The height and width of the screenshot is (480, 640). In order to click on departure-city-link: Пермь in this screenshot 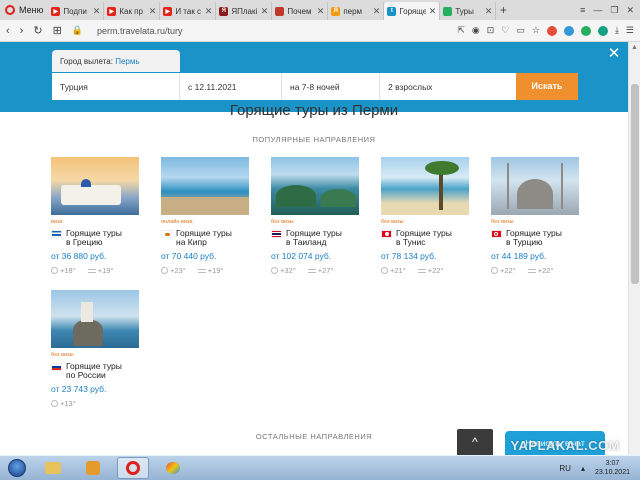, I will do `click(127, 61)`.